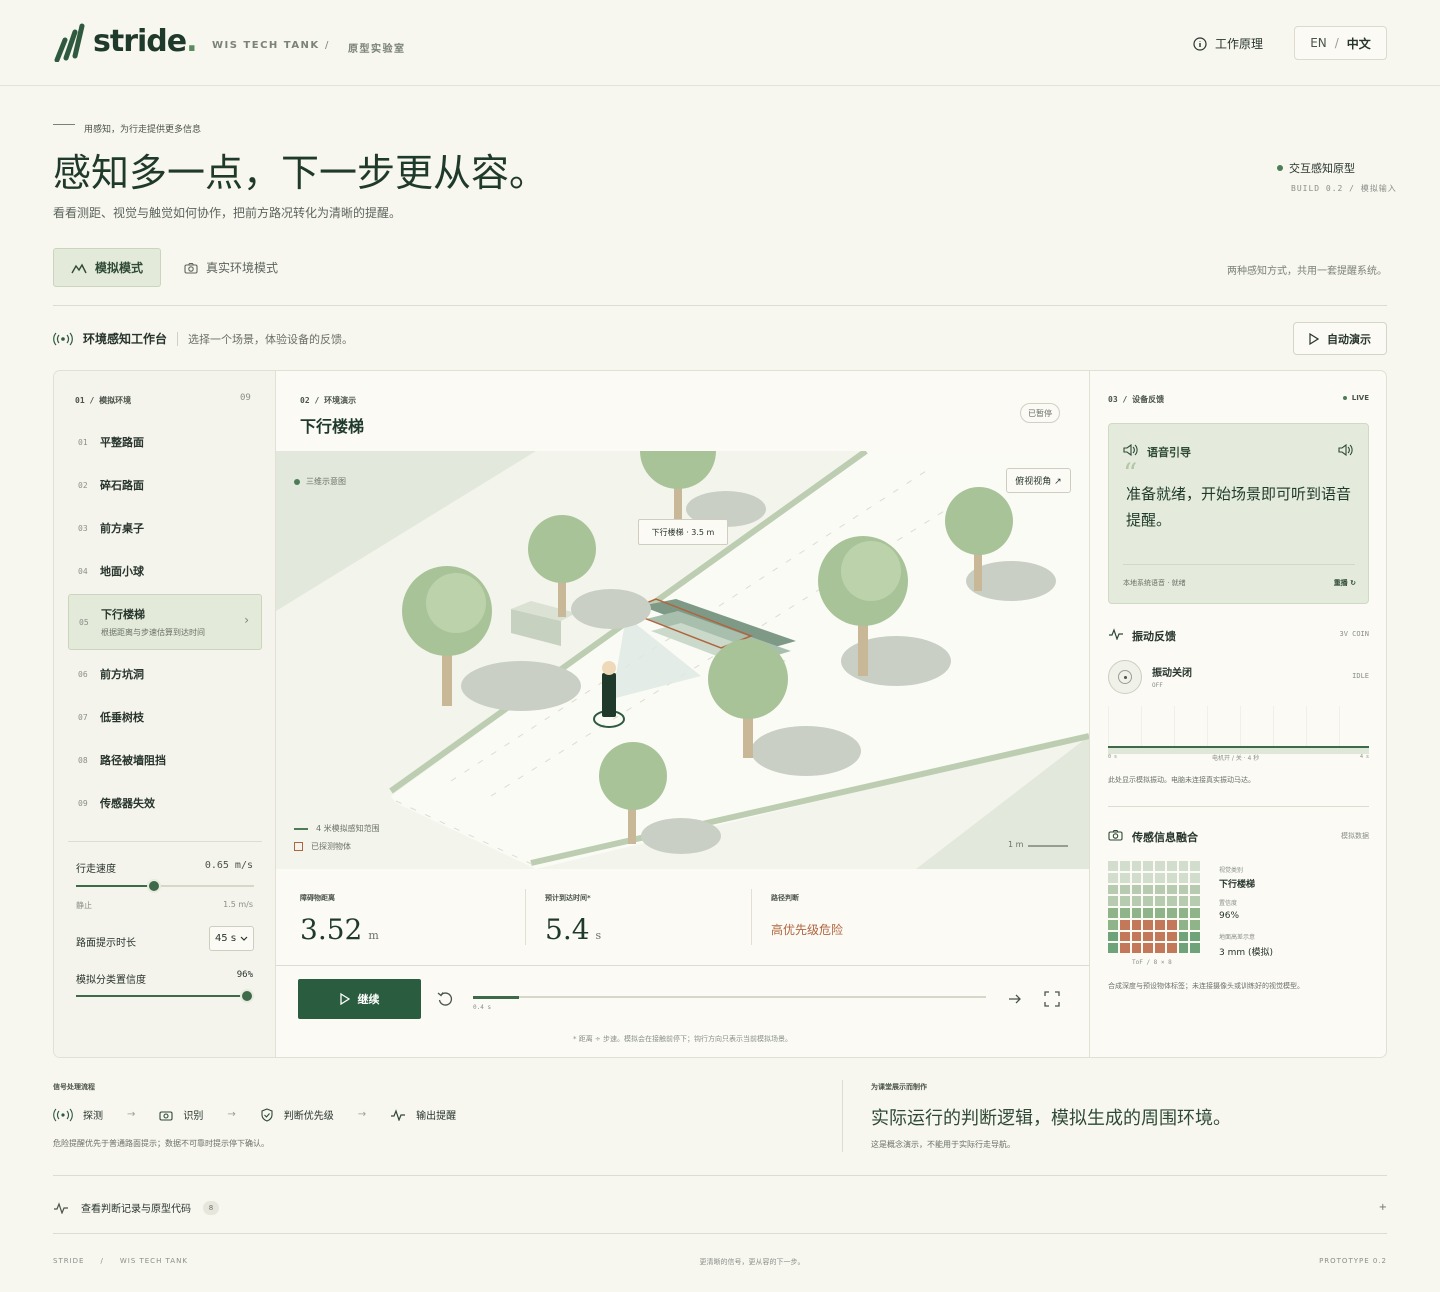  Describe the element at coordinates (122, 528) in the screenshot. I see `scene-label: 前方桌子` at that location.